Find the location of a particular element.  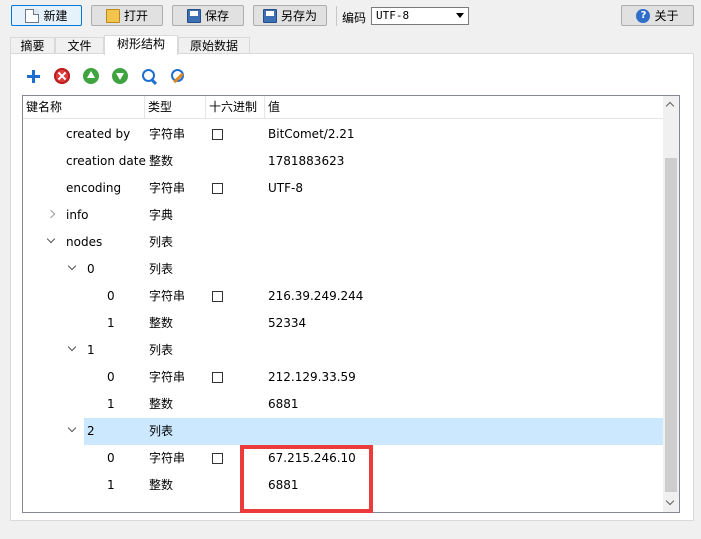

tree-row: 0 字符串 212.129.33.59 is located at coordinates (343, 377).